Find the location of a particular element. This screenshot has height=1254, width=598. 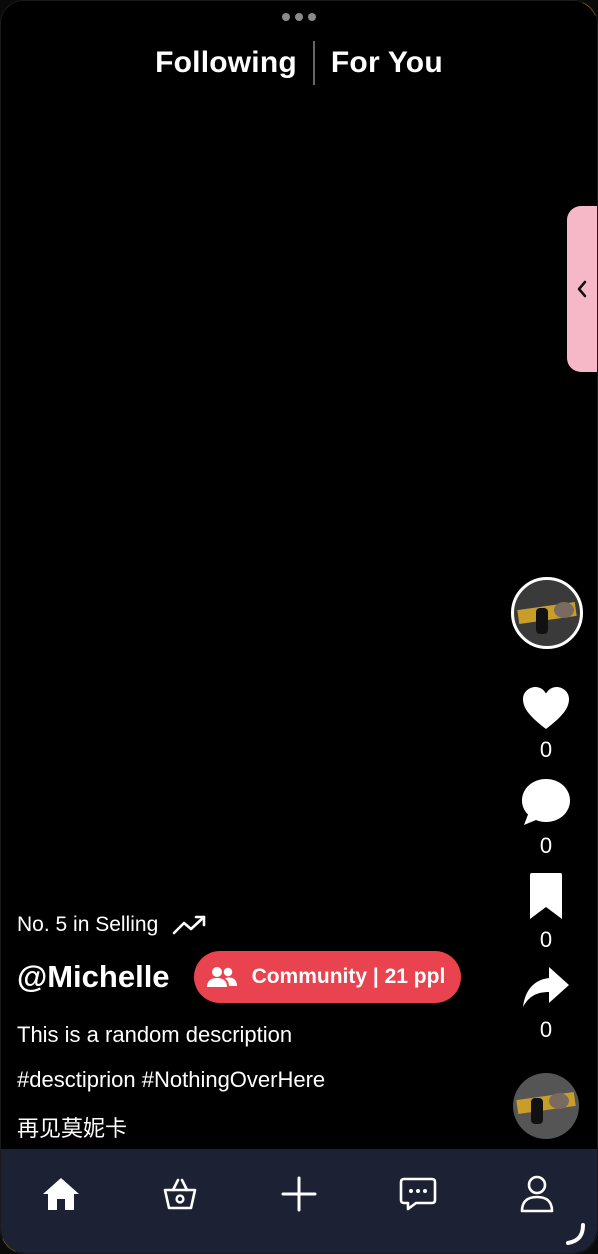

like-action: 0 is located at coordinates (546, 724).